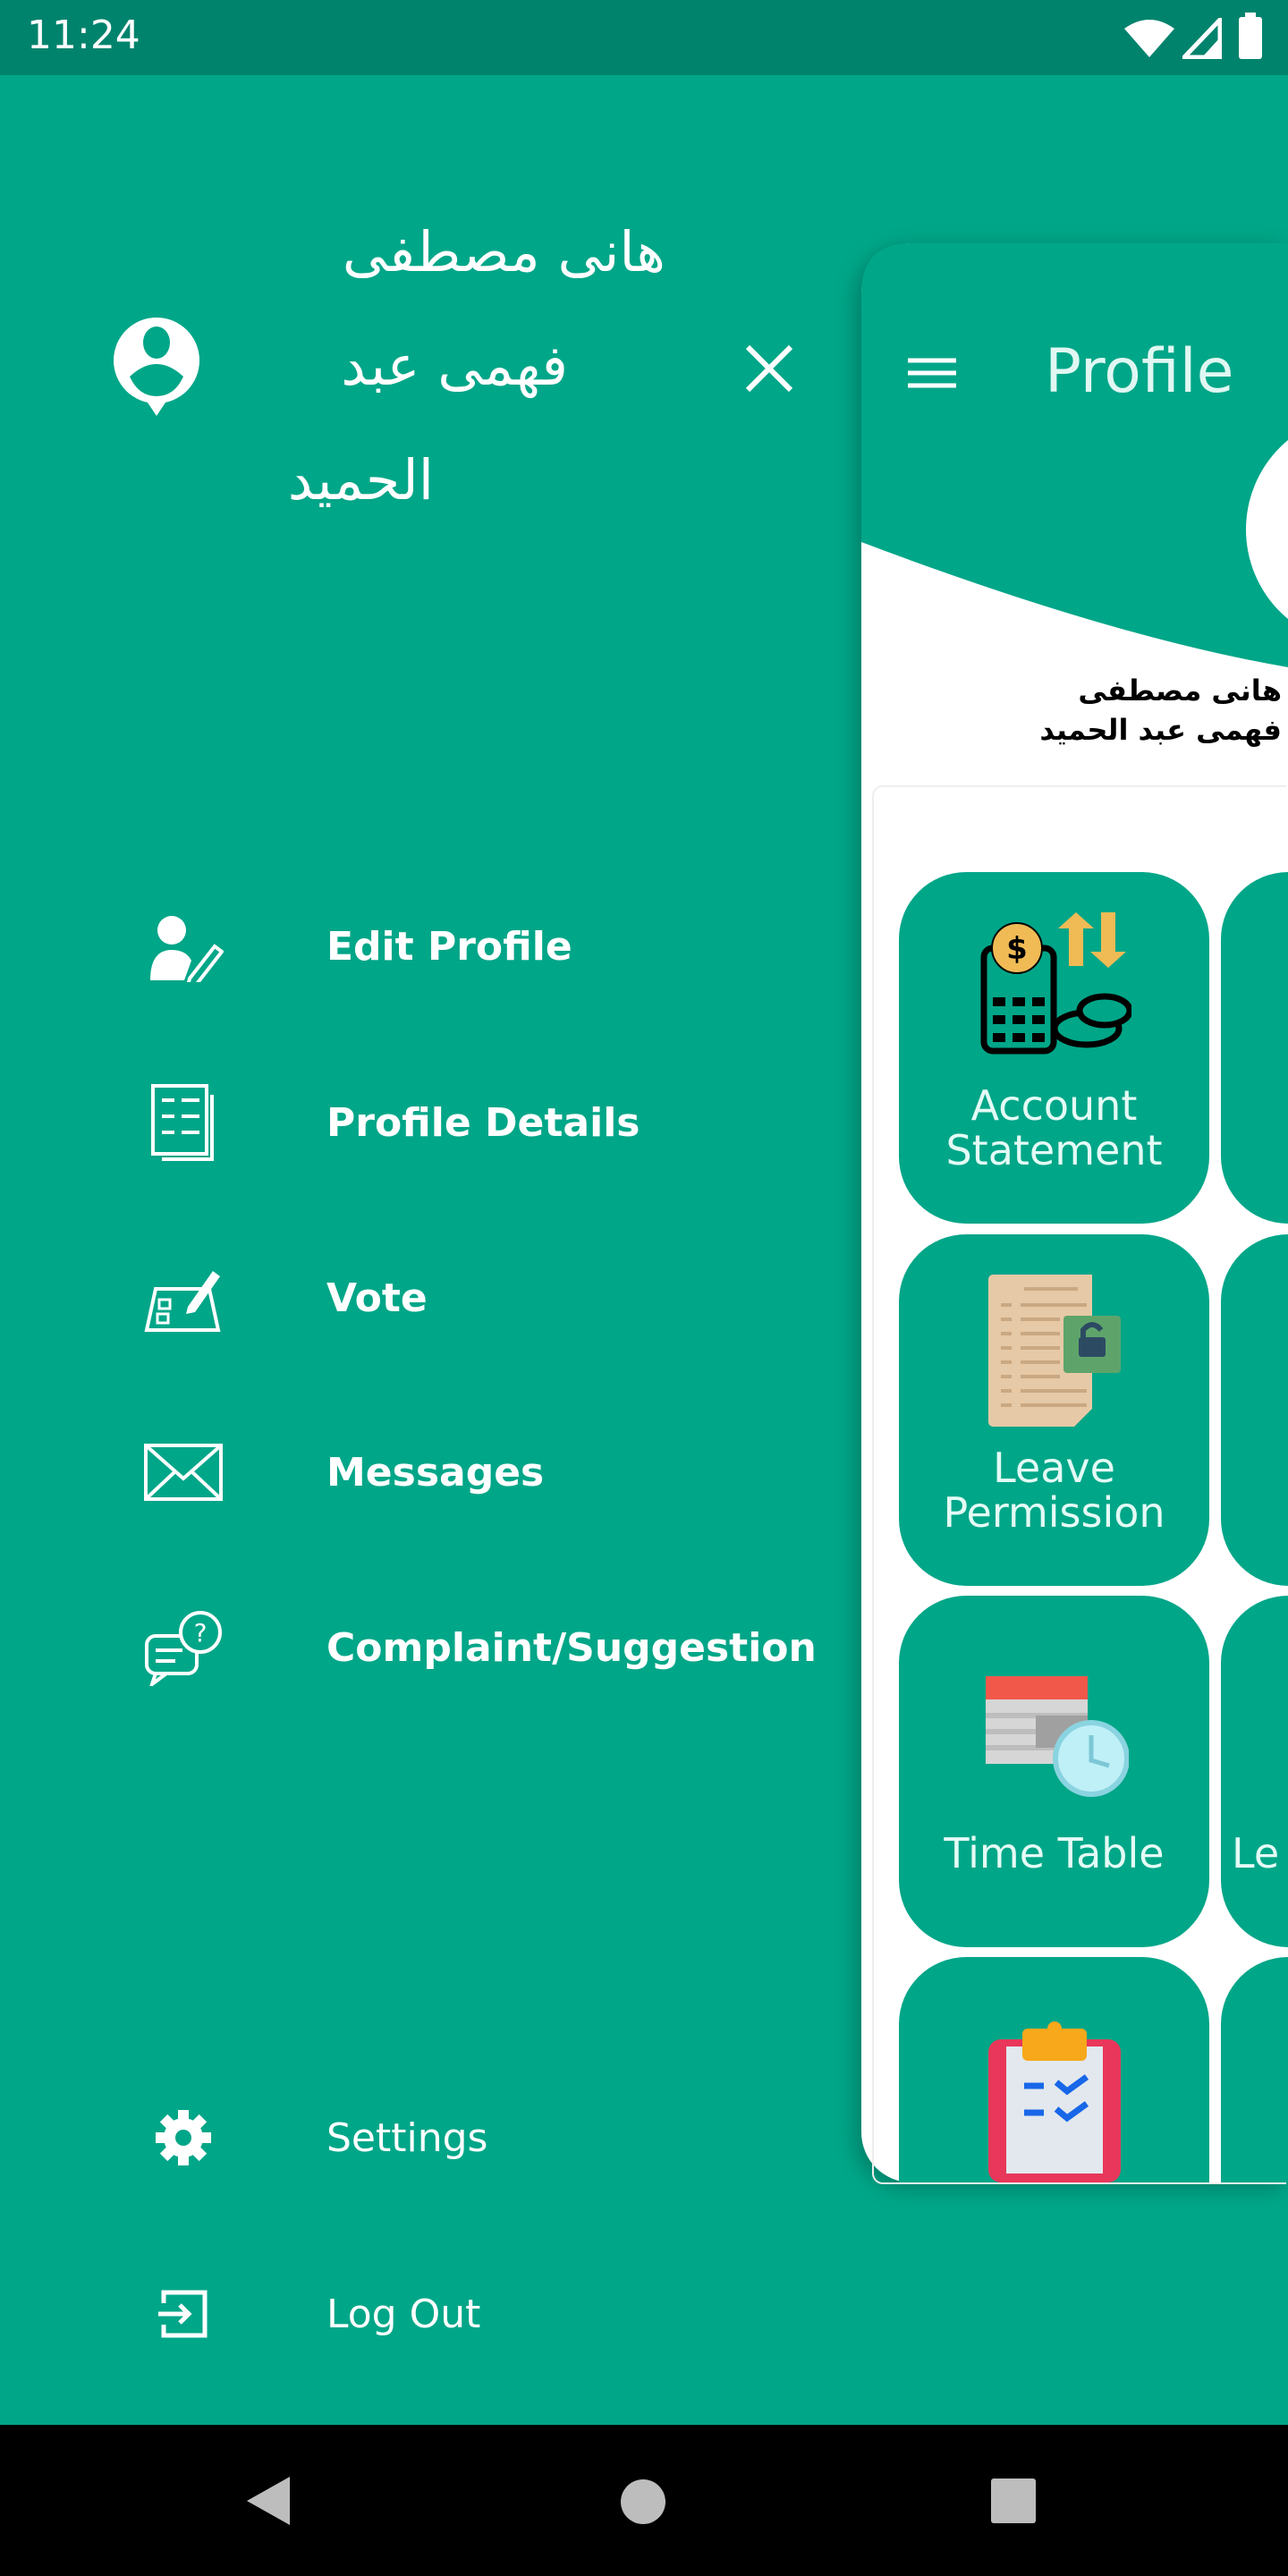 This screenshot has width=1288, height=2576. What do you see at coordinates (435, 1472) in the screenshot?
I see `menu-label: Messages` at bounding box center [435, 1472].